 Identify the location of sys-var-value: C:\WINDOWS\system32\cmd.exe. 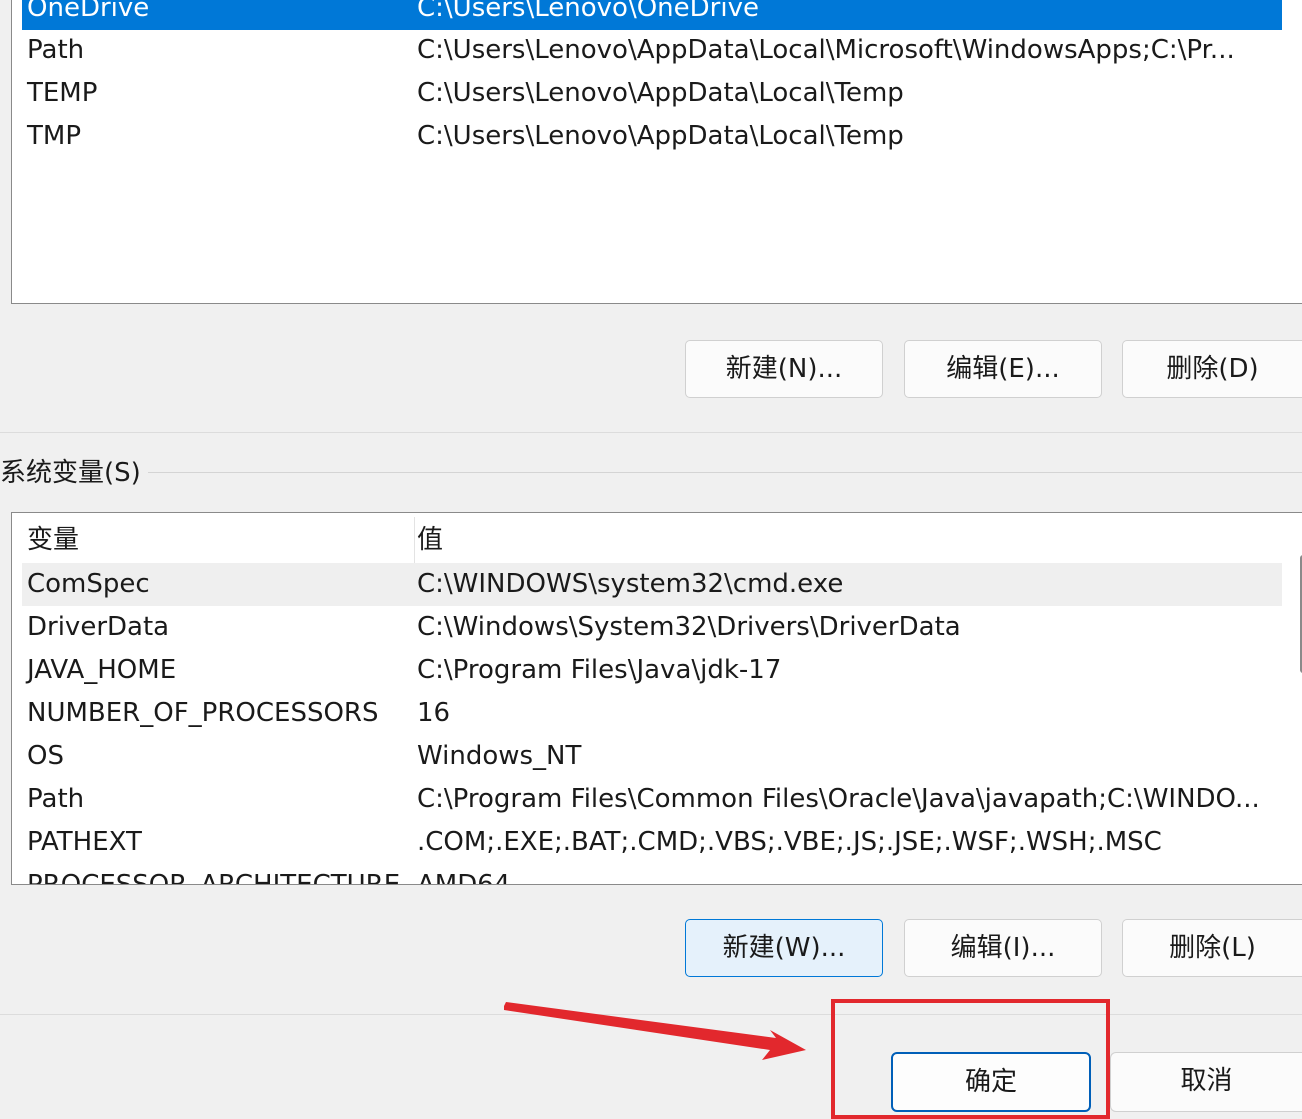
(630, 584).